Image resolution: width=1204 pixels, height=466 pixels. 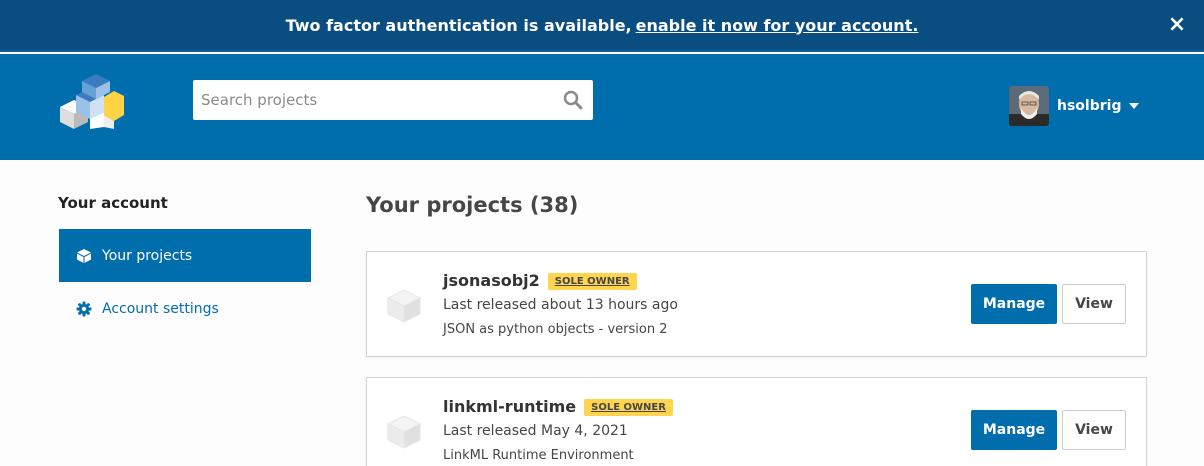 I want to click on search-icon, so click(x=573, y=100).